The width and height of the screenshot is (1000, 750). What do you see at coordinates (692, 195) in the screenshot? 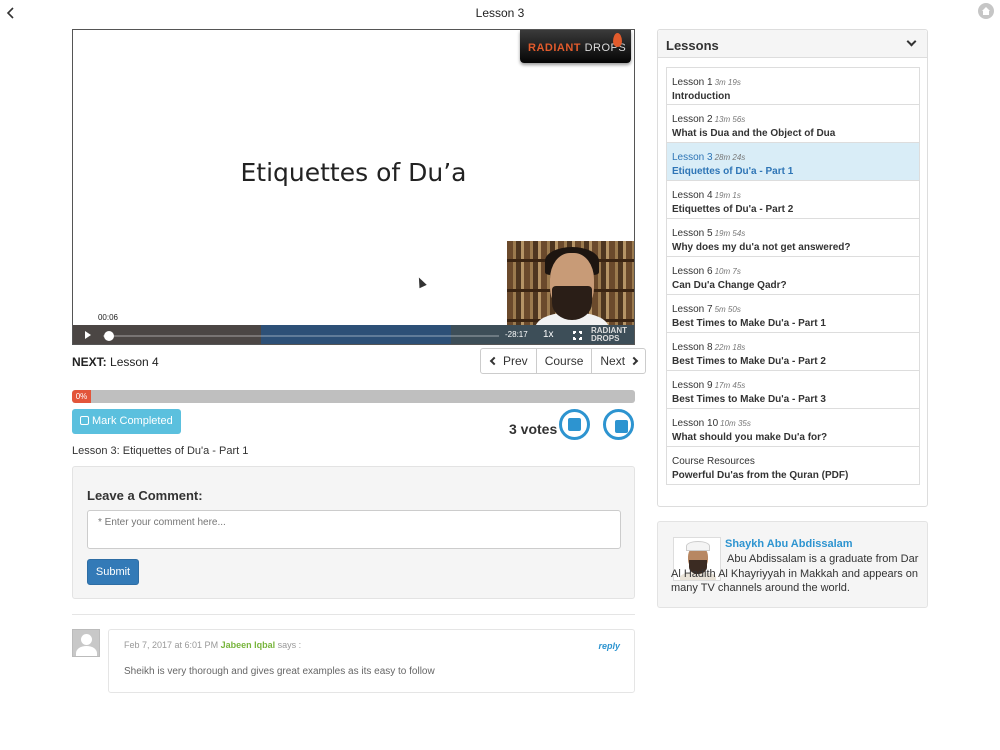
I see `lesson-number: Lesson 4` at bounding box center [692, 195].